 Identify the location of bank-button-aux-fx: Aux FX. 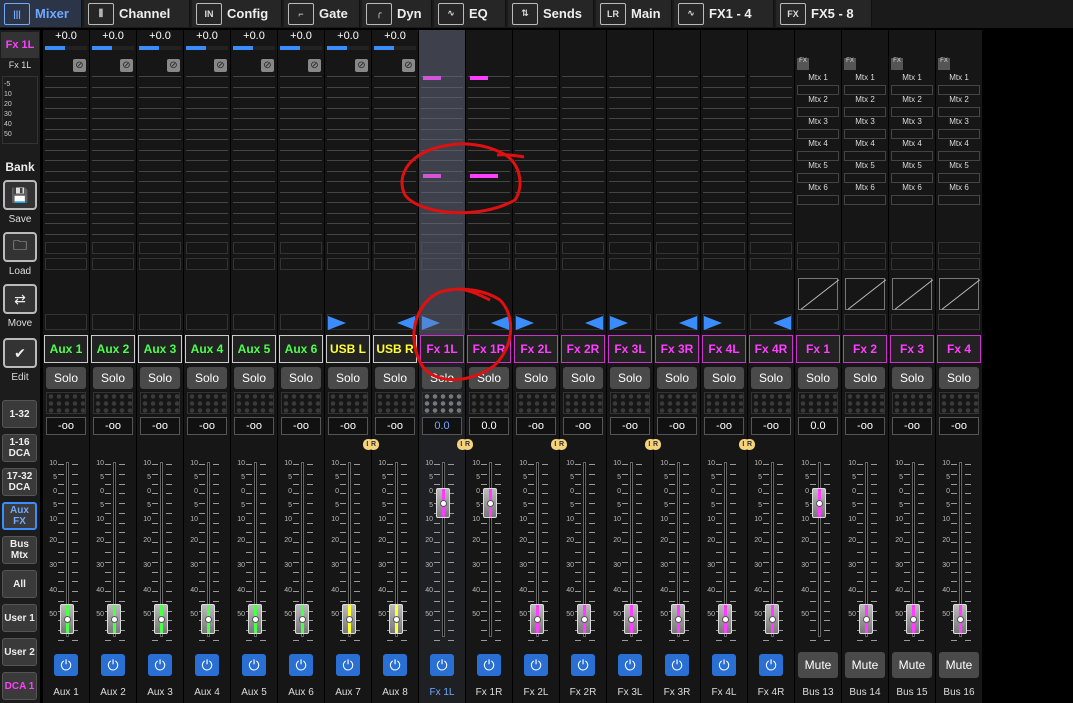
(19, 516).